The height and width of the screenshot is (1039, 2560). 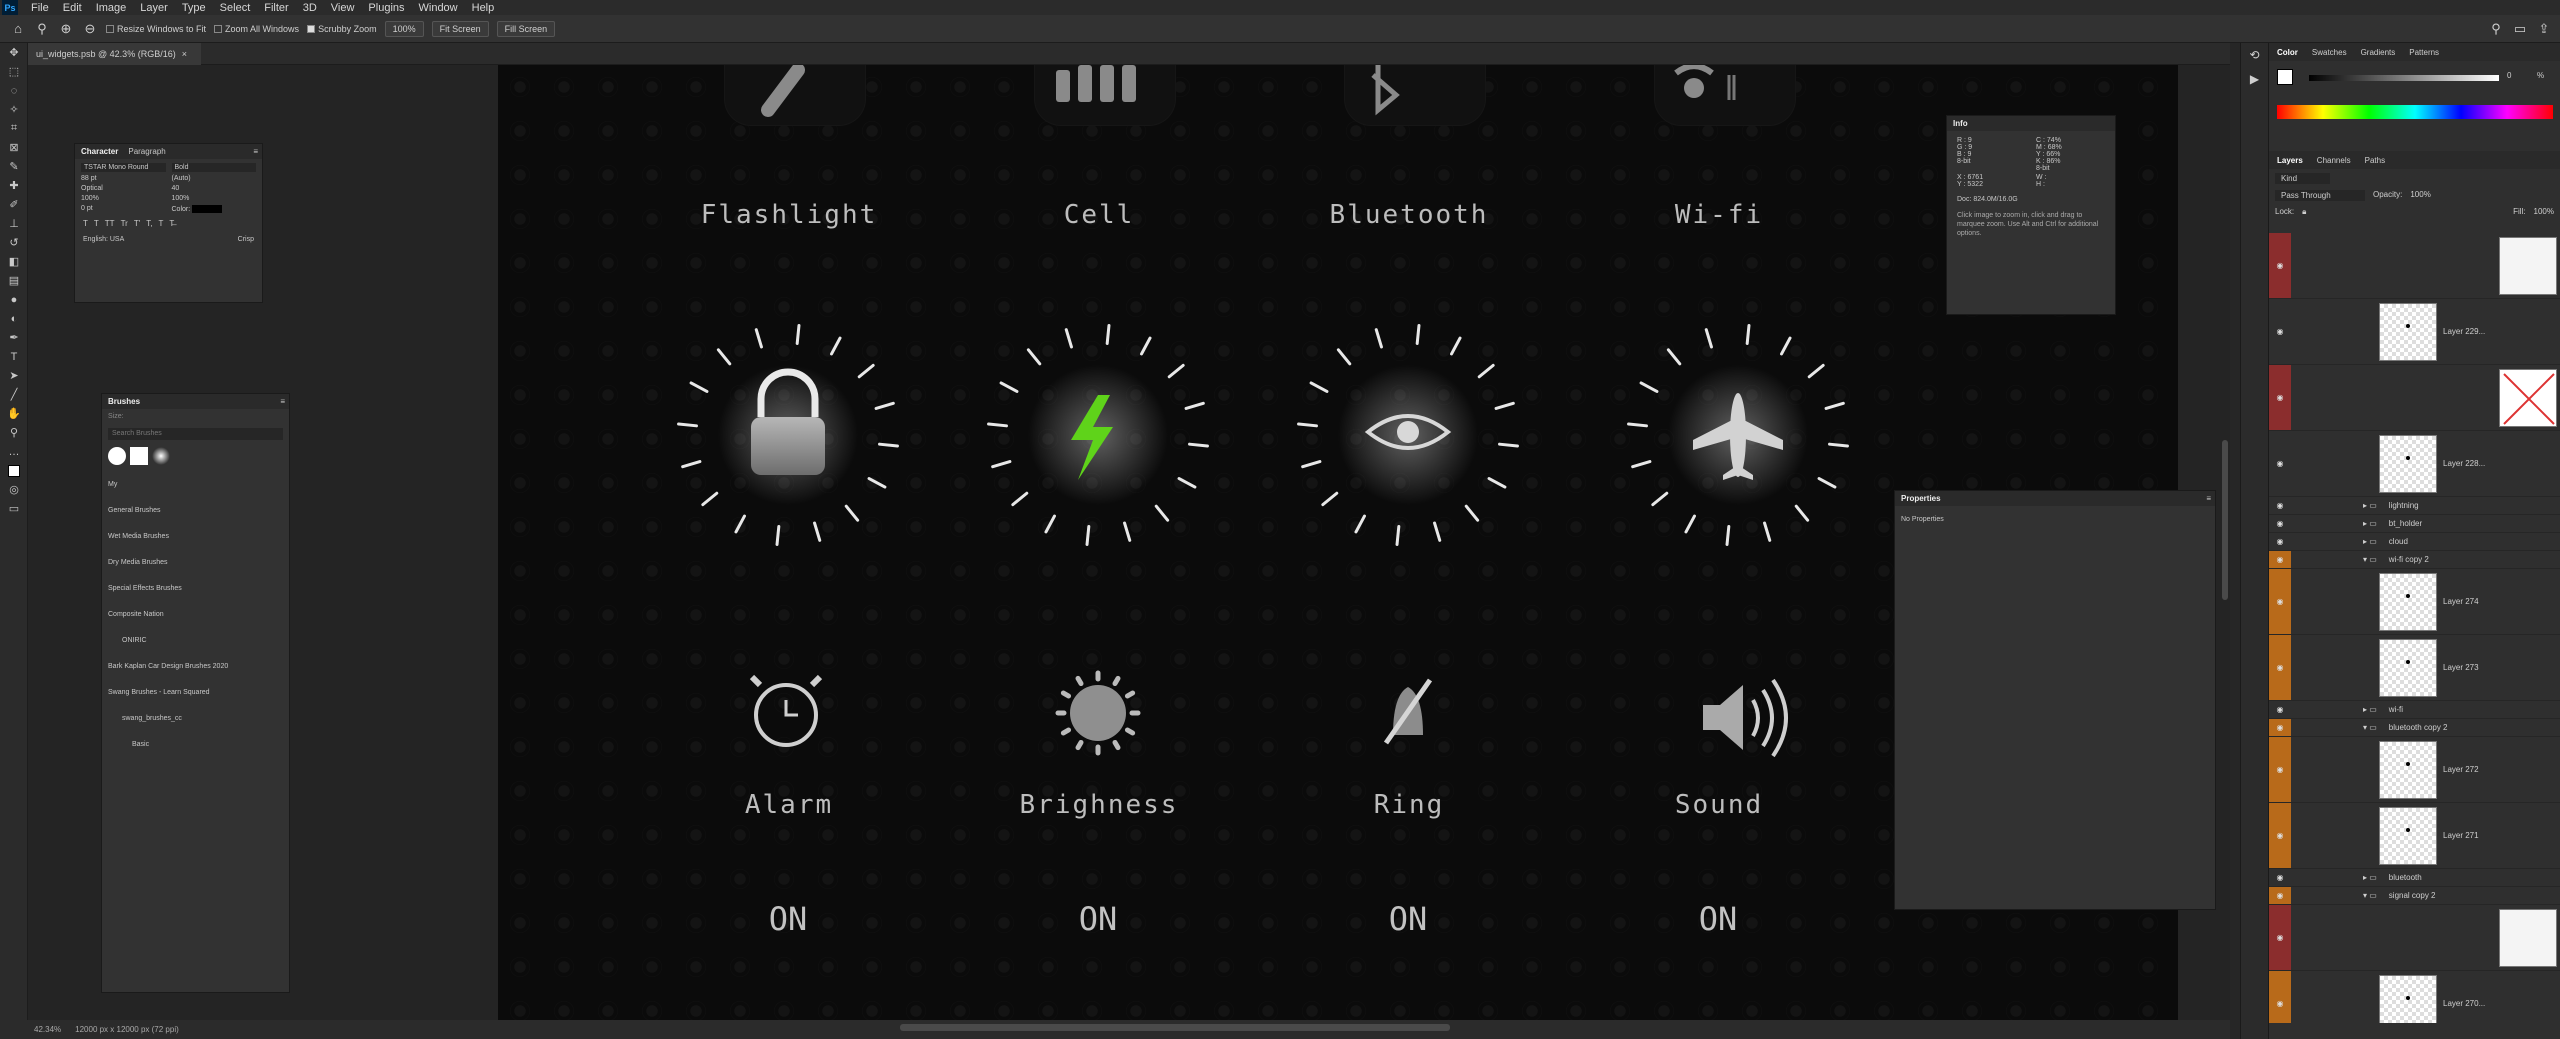 I want to click on zoom-out-icon: ⊖, so click(x=90, y=29).